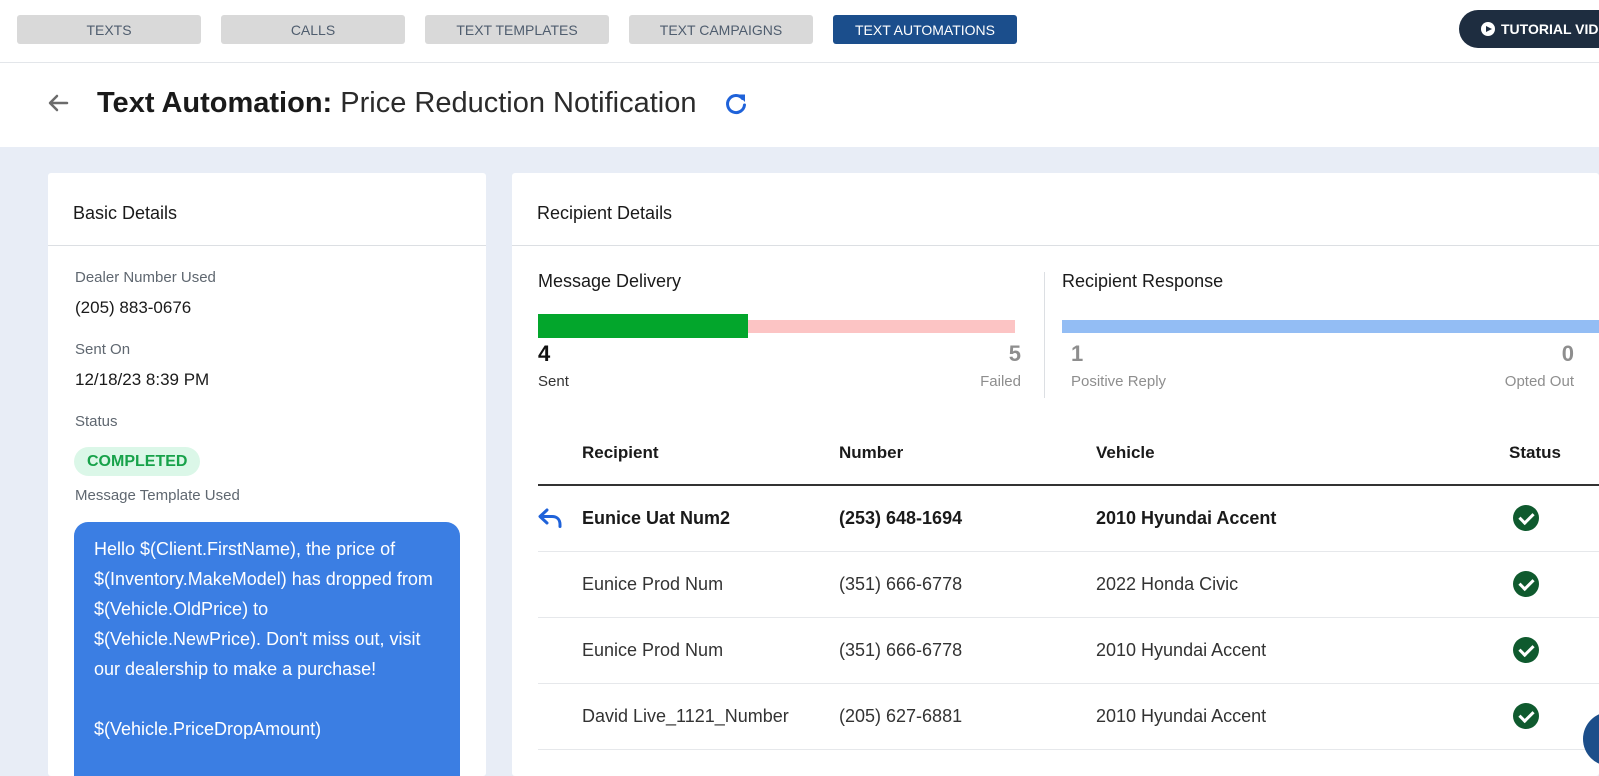 The image size is (1599, 776). What do you see at coordinates (59, 103) in the screenshot?
I see `back-arrow-icon` at bounding box center [59, 103].